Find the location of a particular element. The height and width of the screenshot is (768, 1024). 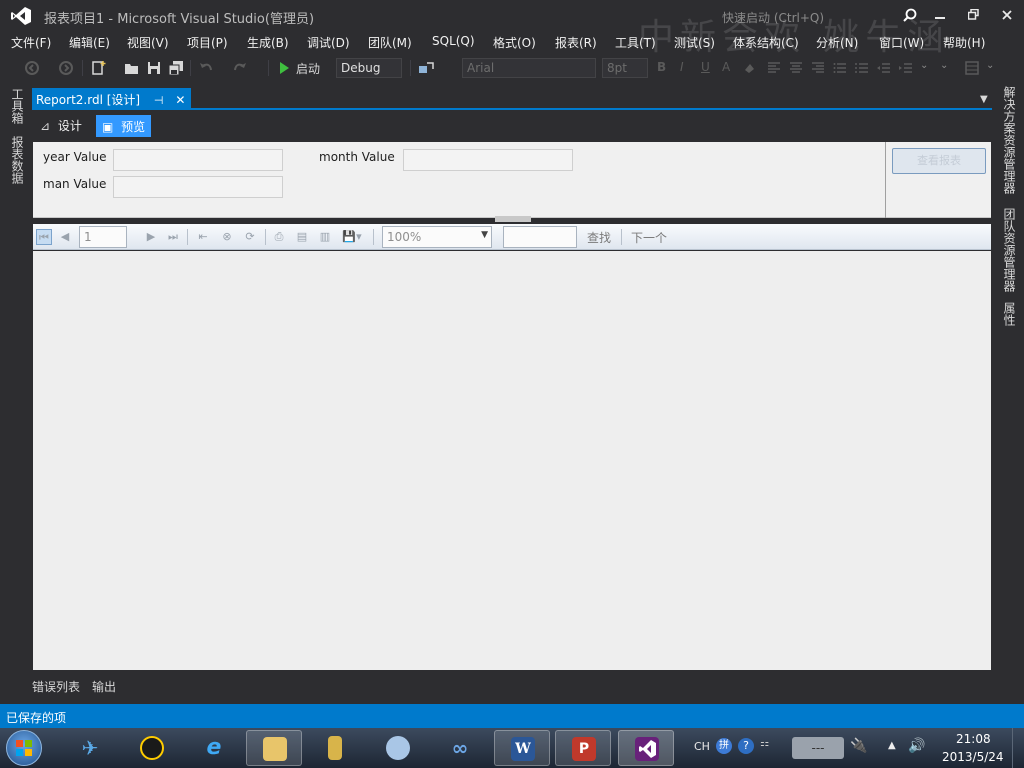

numbered-list-icon is located at coordinates (862, 68).